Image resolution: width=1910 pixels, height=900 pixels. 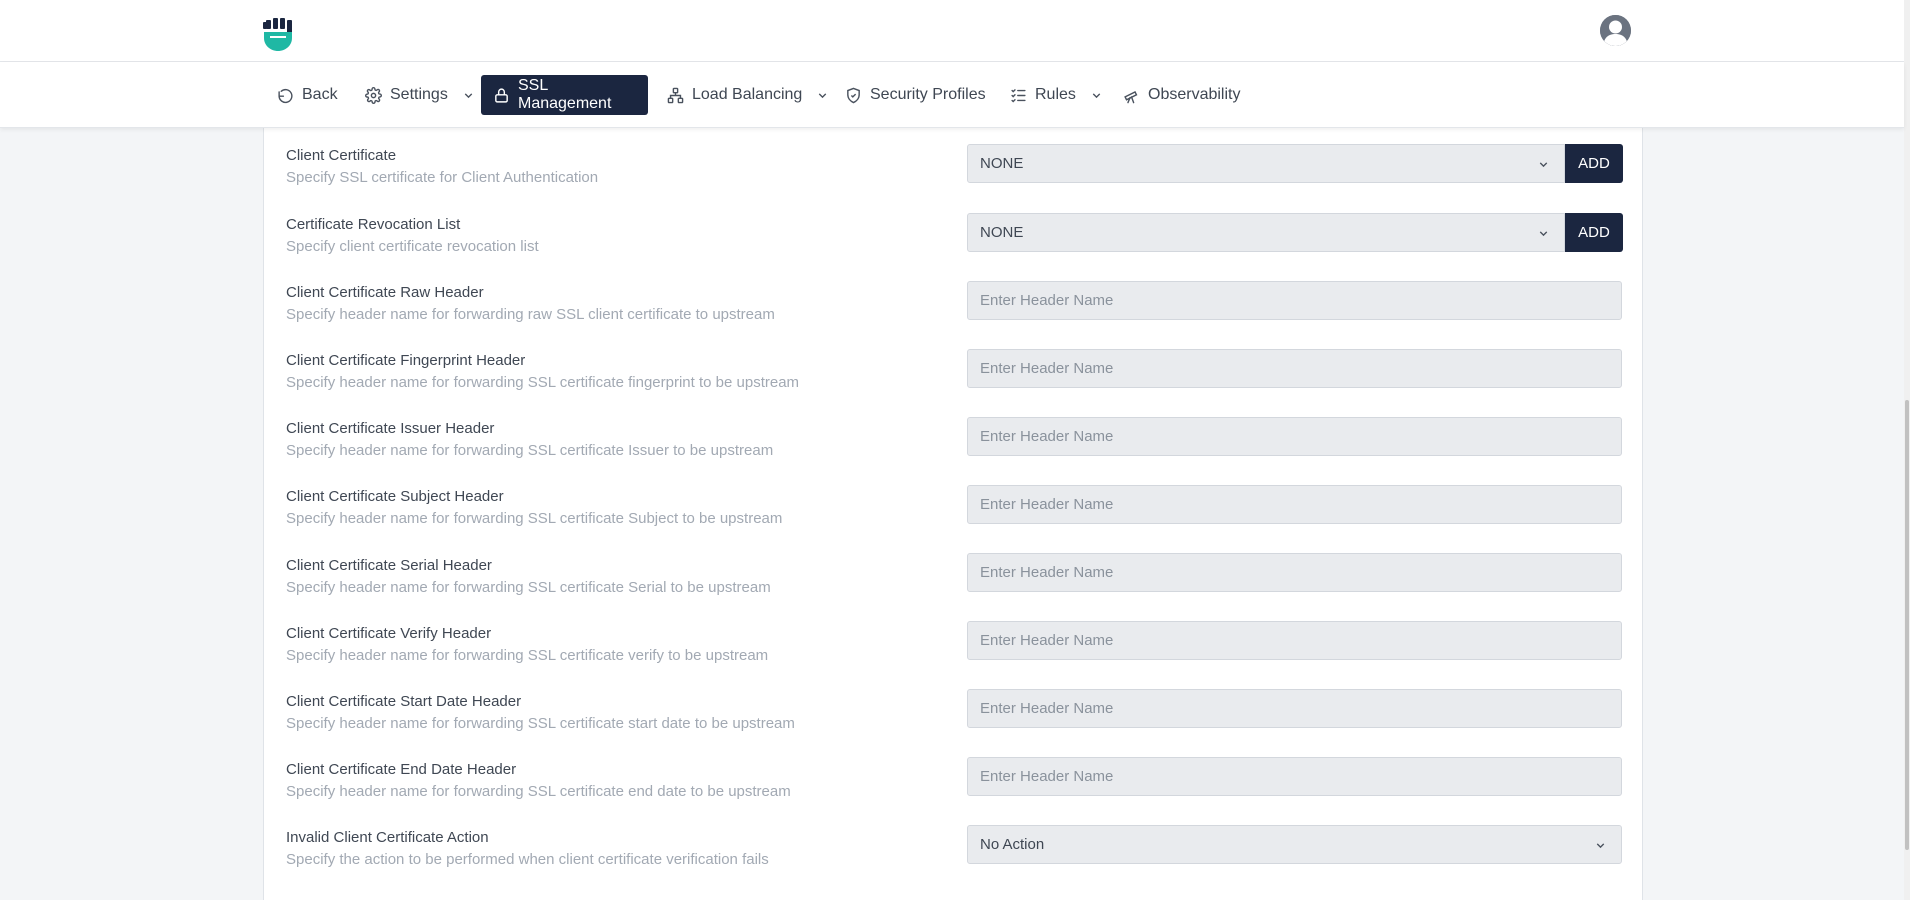 What do you see at coordinates (501, 95) in the screenshot?
I see `lock-icon` at bounding box center [501, 95].